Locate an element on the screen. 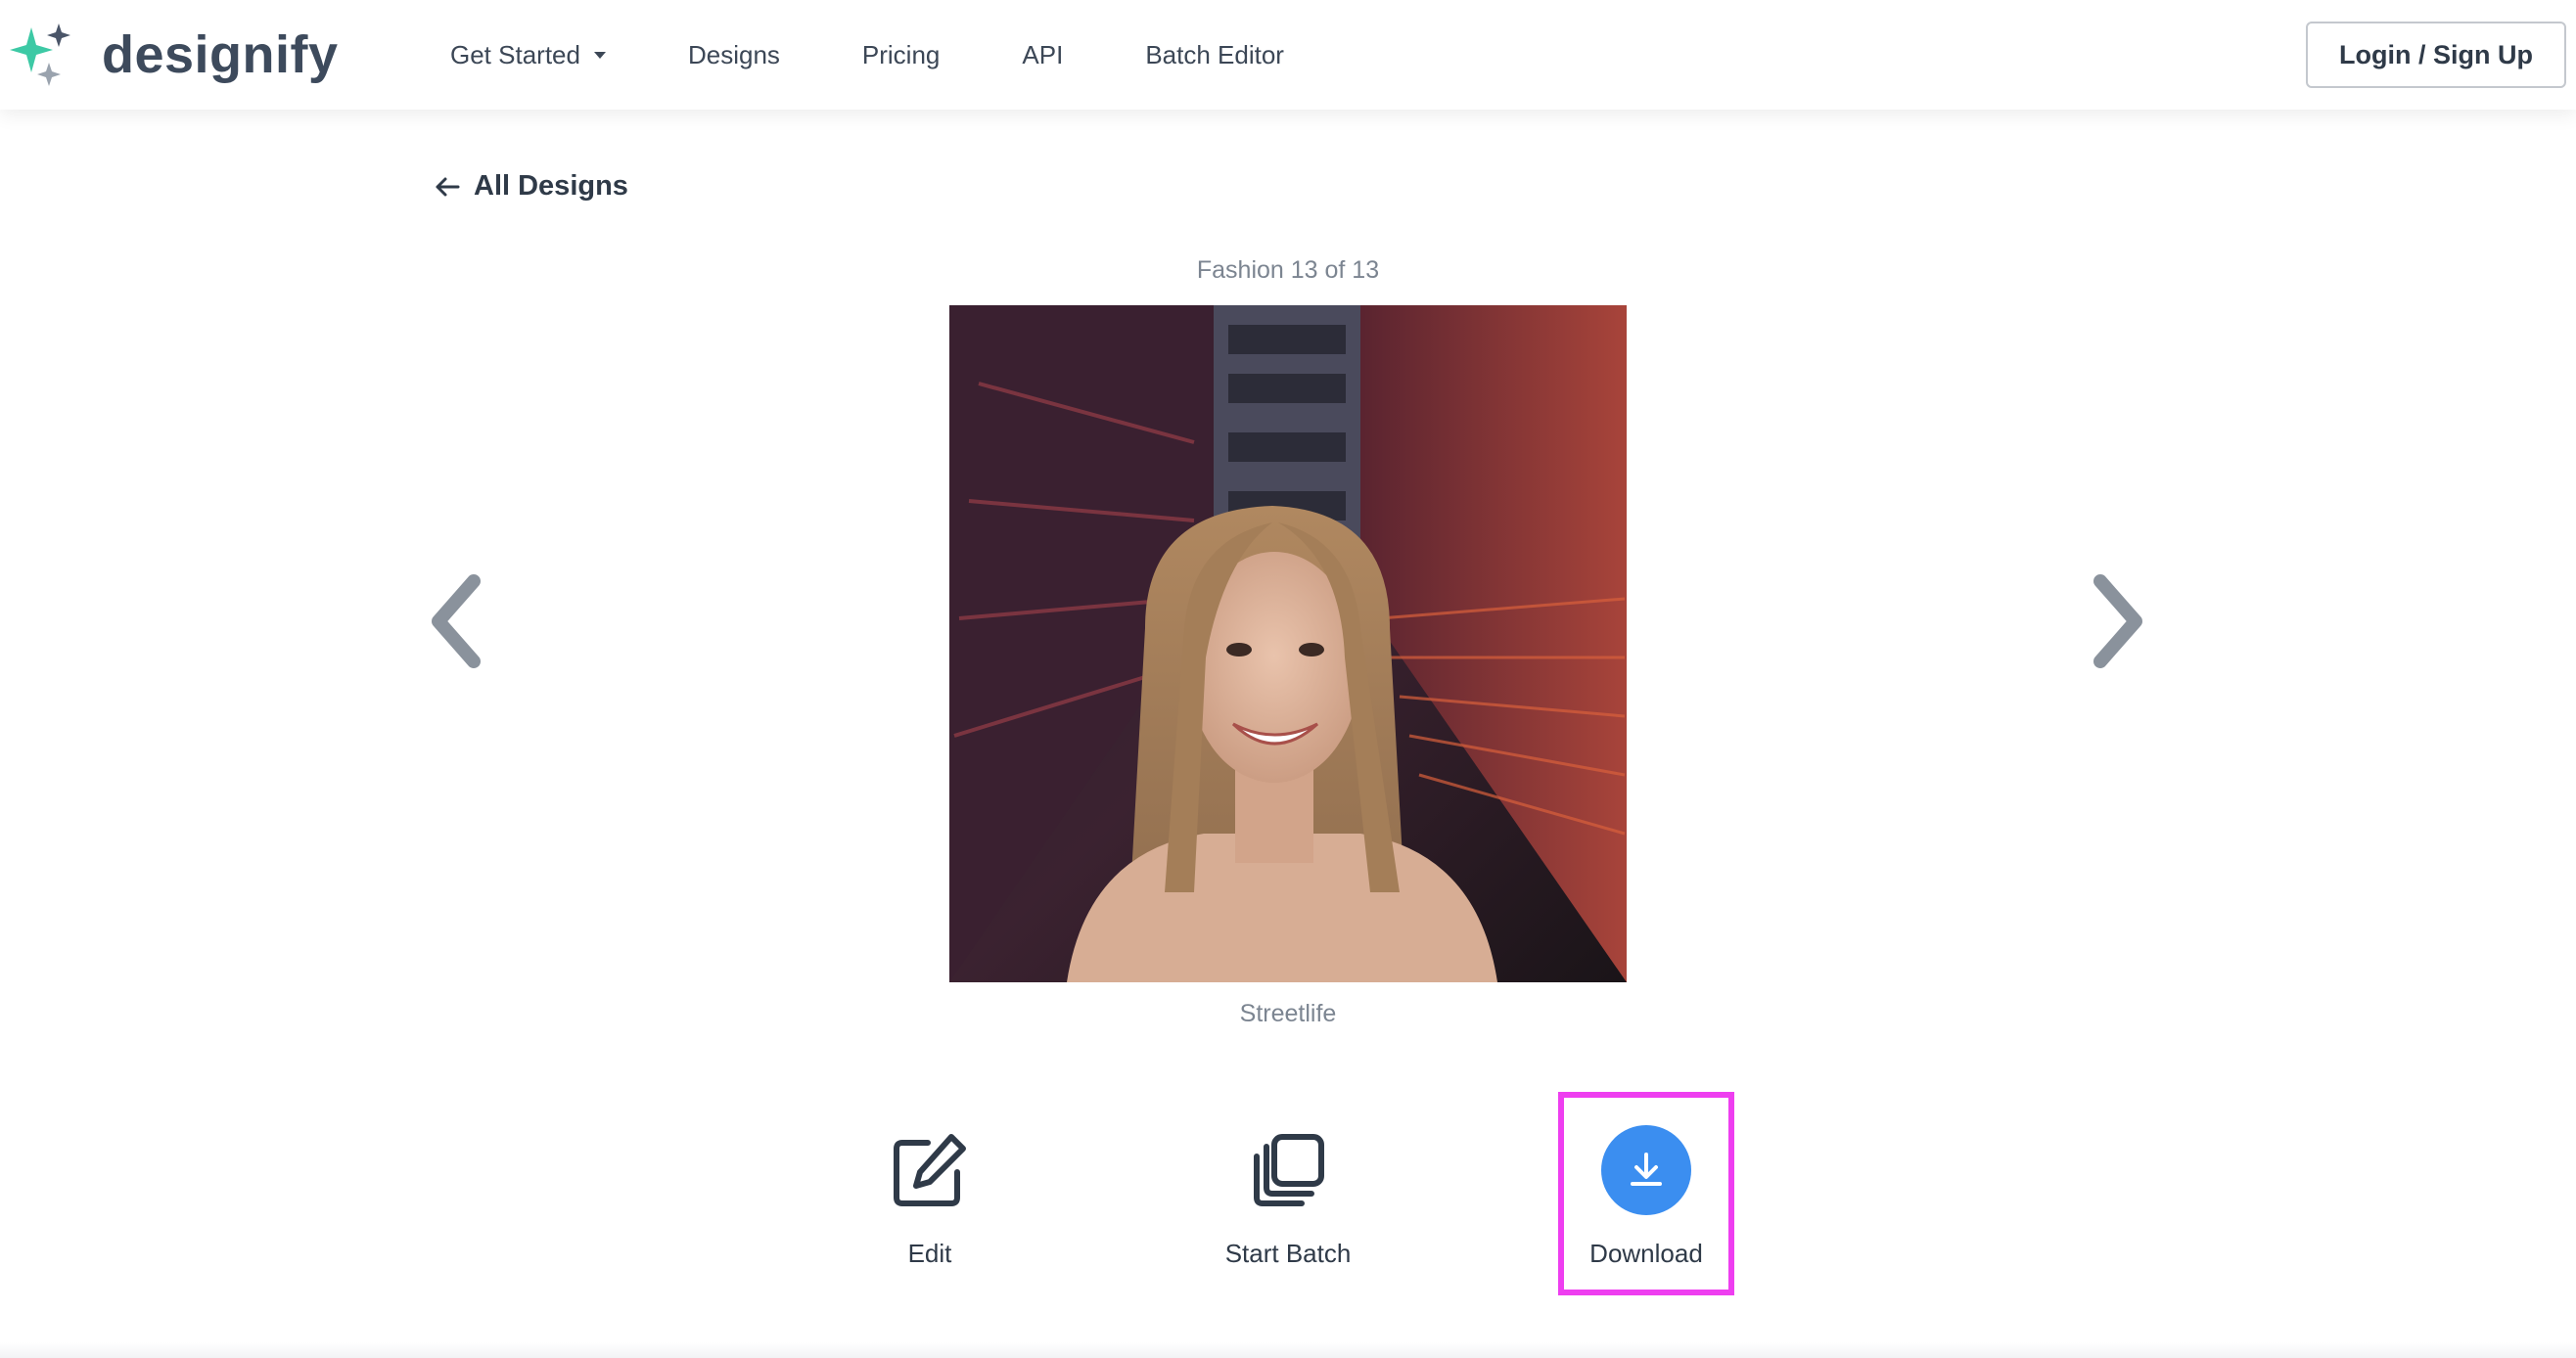  edit-button: Edit is located at coordinates (929, 1196).